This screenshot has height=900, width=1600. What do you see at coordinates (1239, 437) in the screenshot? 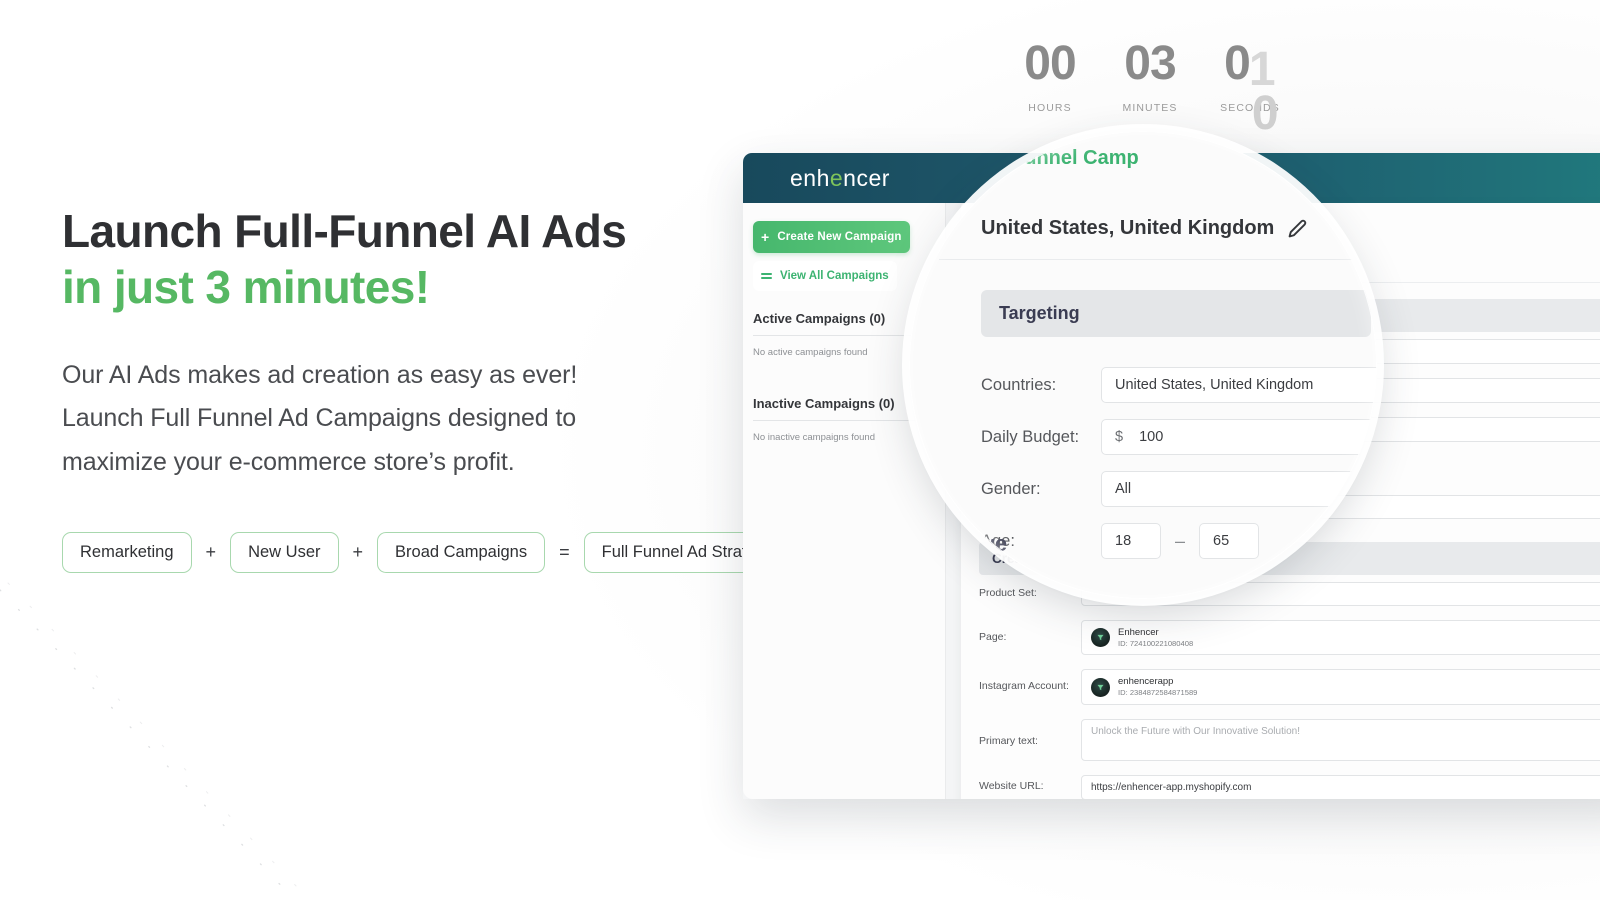
I see `magnified-budget-input: $ 100` at bounding box center [1239, 437].